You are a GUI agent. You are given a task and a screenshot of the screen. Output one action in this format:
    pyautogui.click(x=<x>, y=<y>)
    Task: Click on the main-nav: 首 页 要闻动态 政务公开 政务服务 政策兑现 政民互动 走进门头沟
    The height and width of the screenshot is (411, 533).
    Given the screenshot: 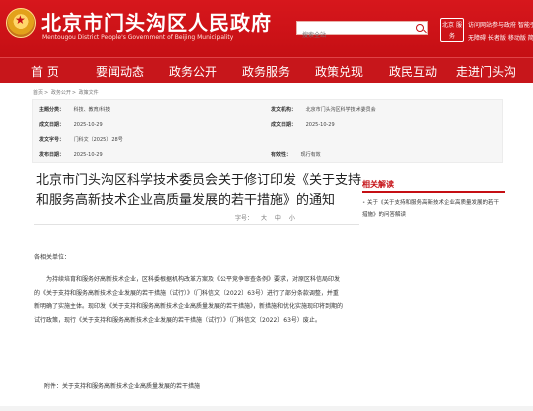 What is the action you would take?
    pyautogui.click(x=266, y=70)
    